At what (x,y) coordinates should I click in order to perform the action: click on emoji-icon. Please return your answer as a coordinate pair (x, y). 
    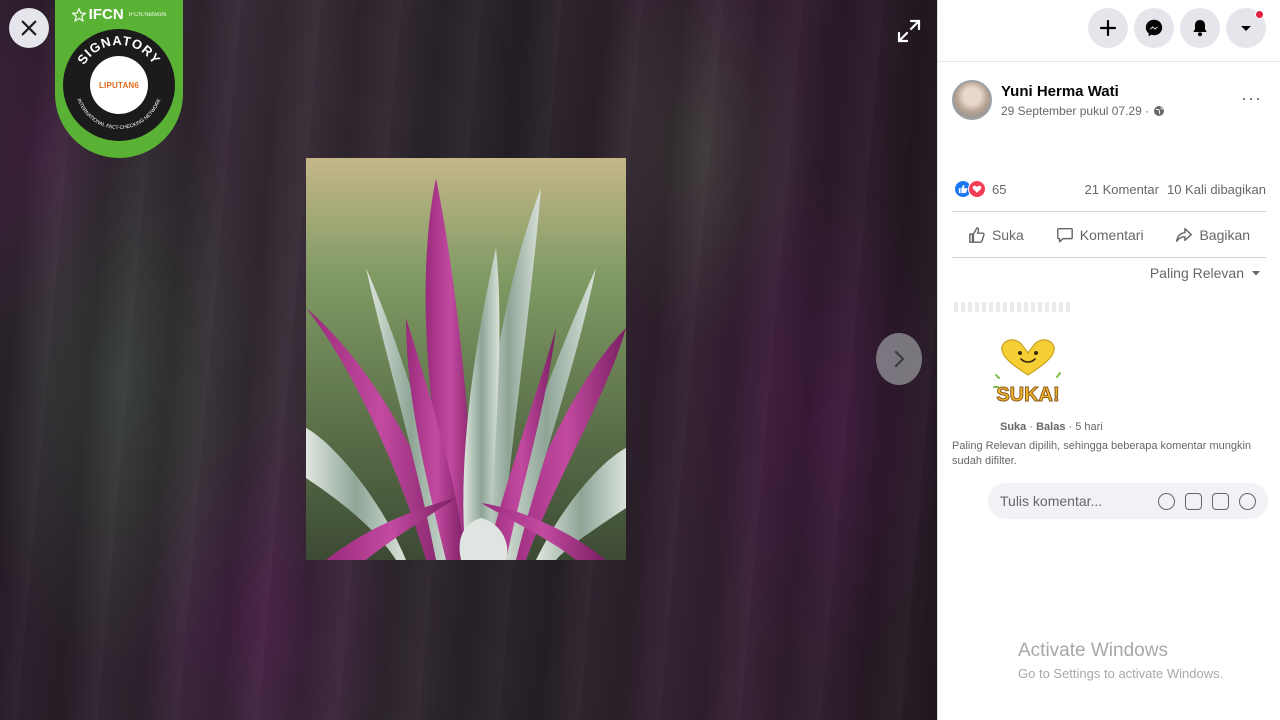
    Looking at the image, I should click on (1166, 501).